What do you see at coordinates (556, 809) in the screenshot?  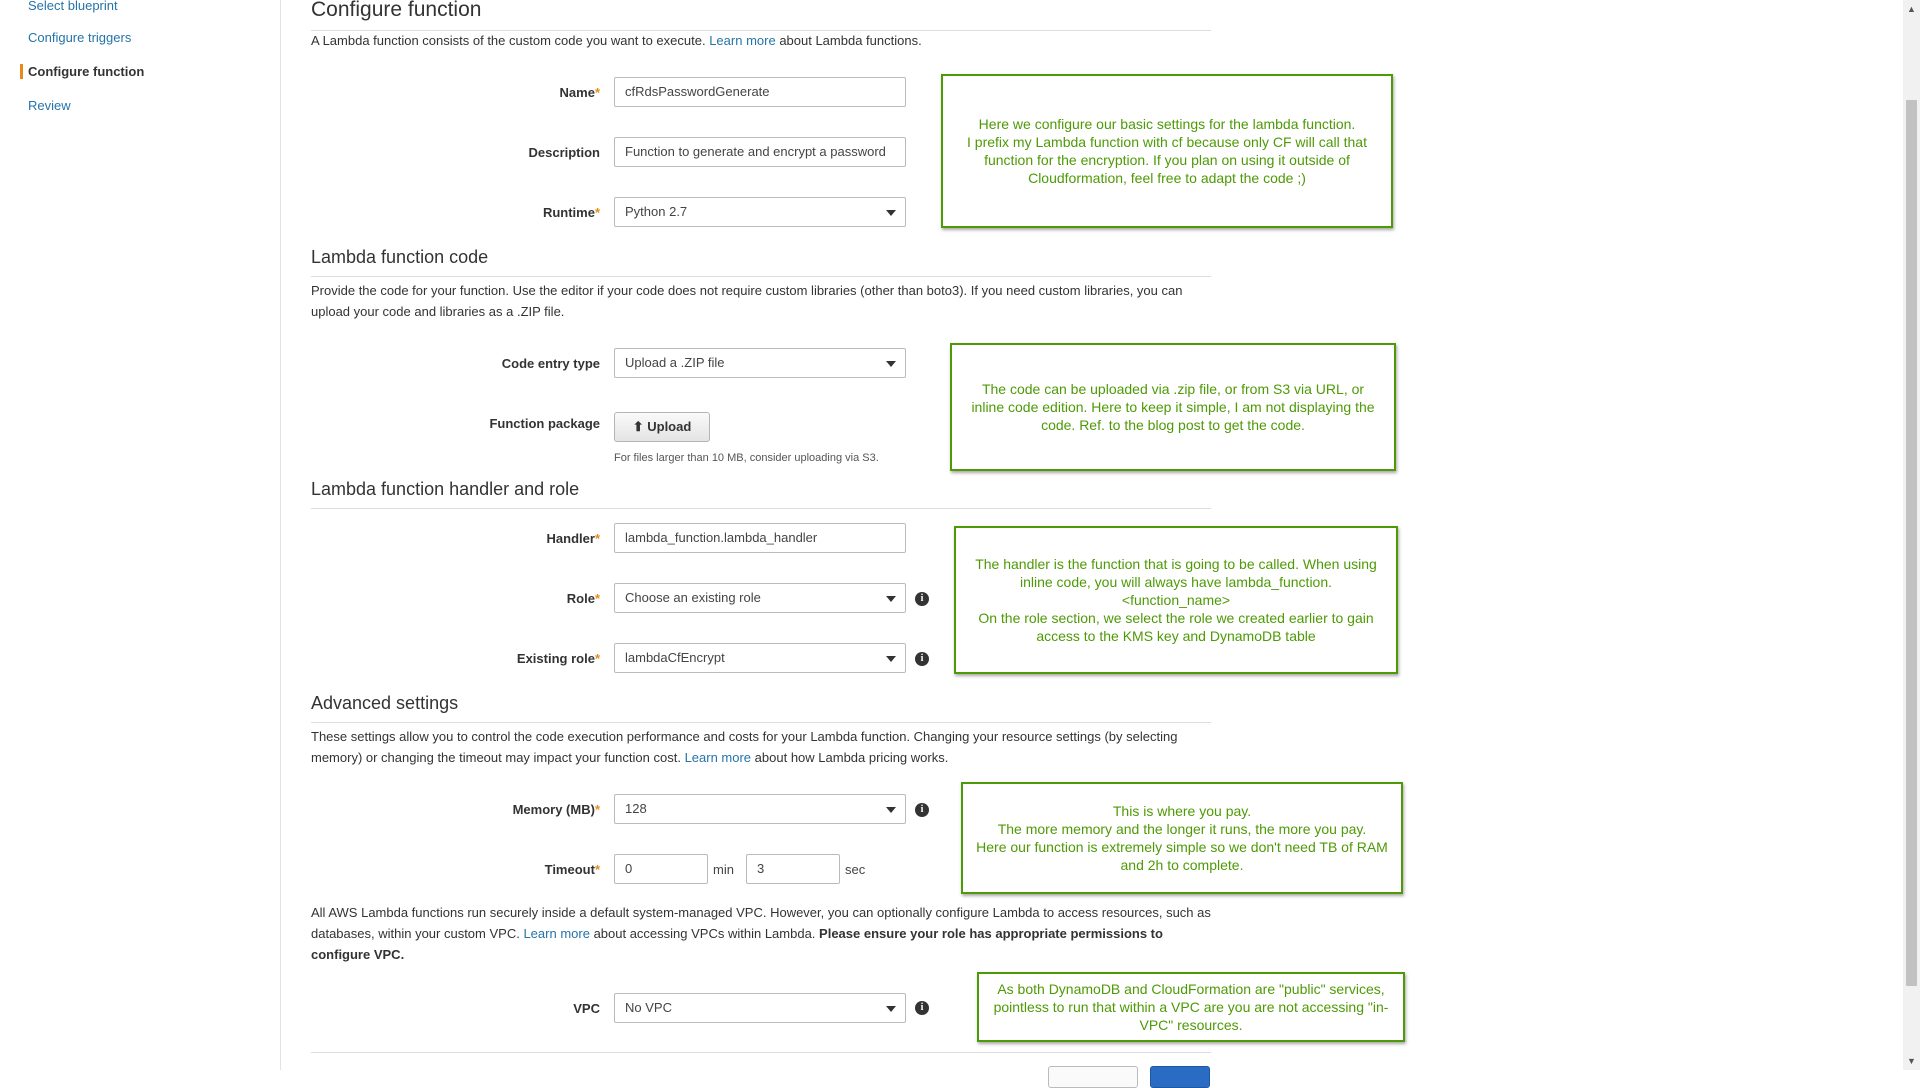 I see `memory-label: Memory (MB)*` at bounding box center [556, 809].